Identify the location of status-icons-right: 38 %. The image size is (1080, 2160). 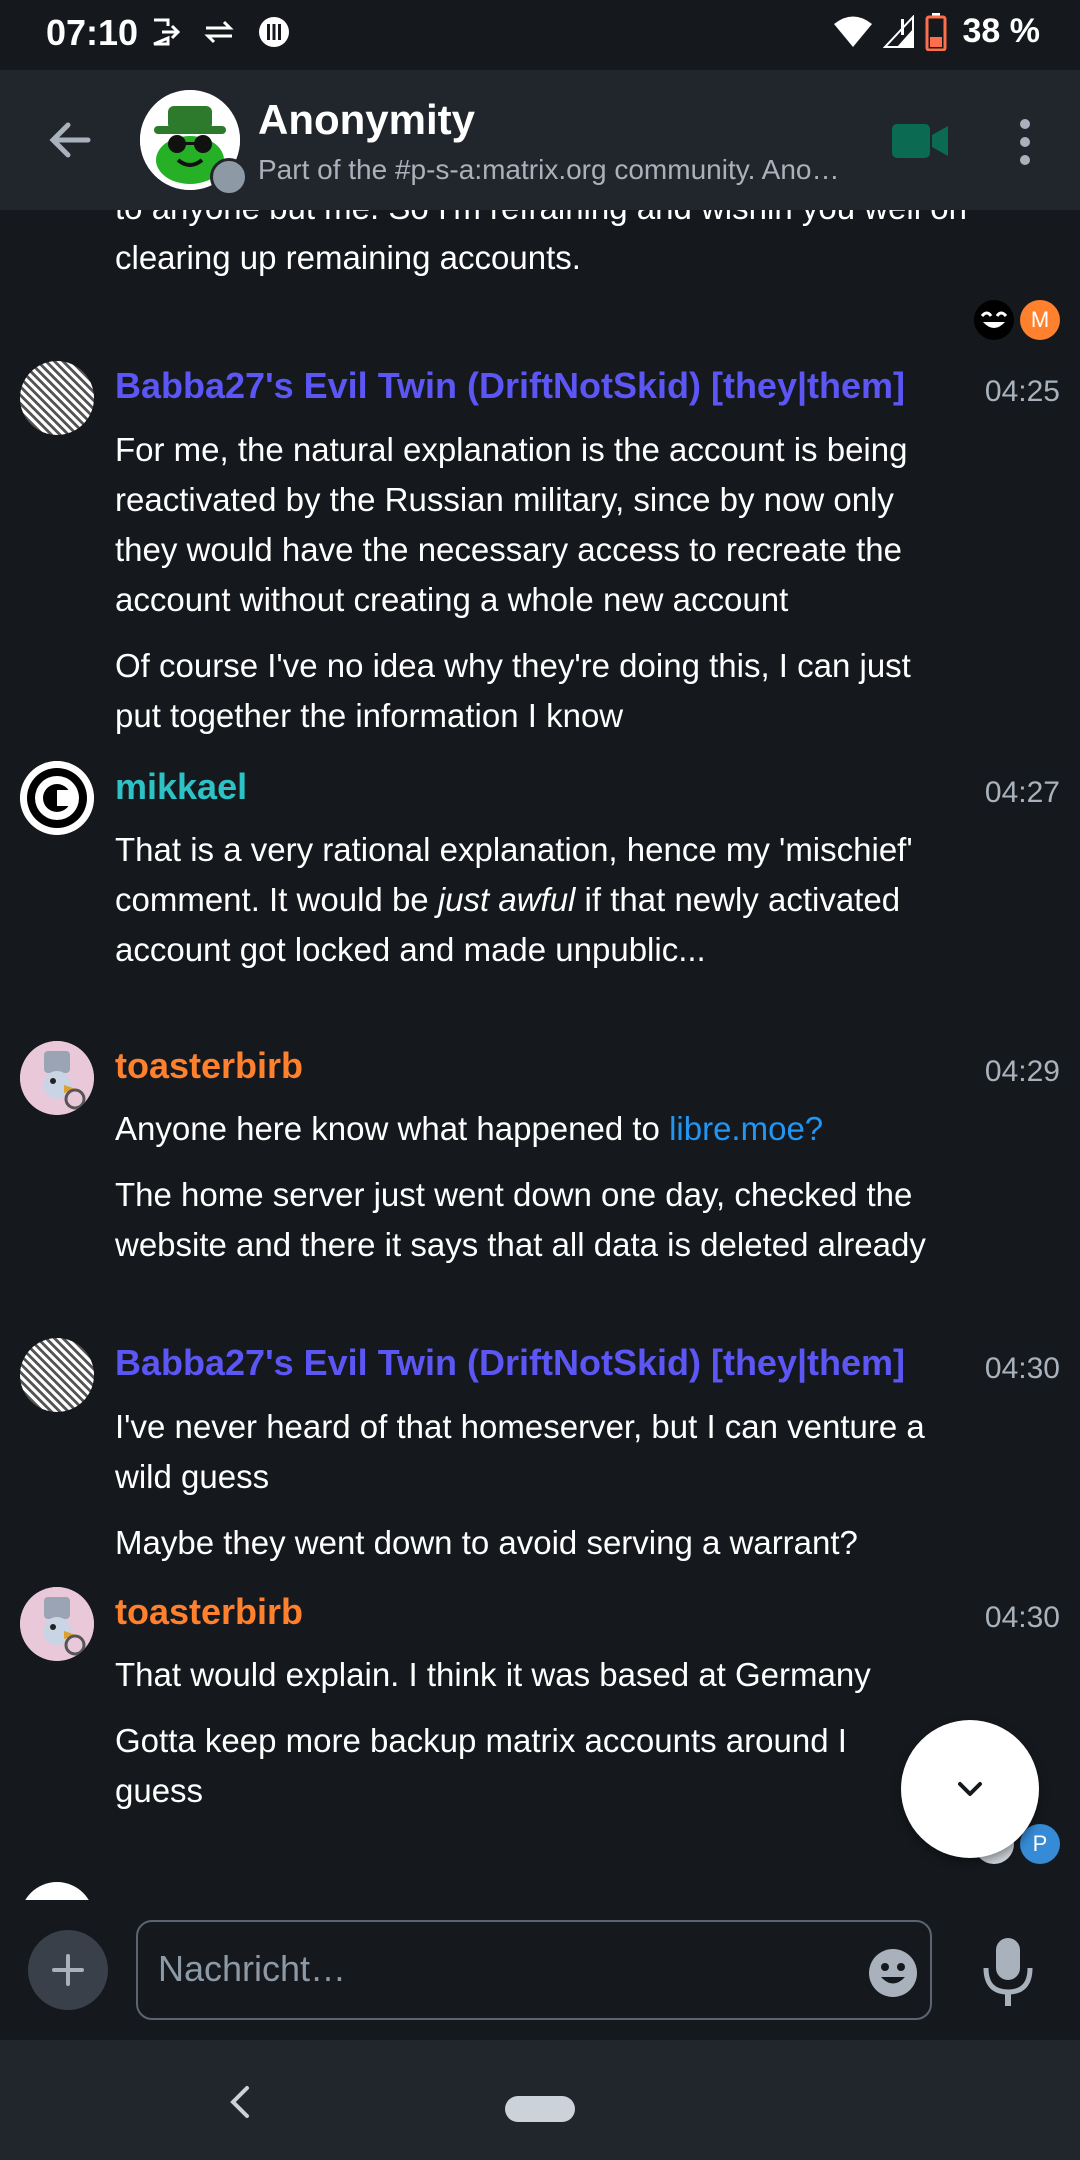
(937, 31).